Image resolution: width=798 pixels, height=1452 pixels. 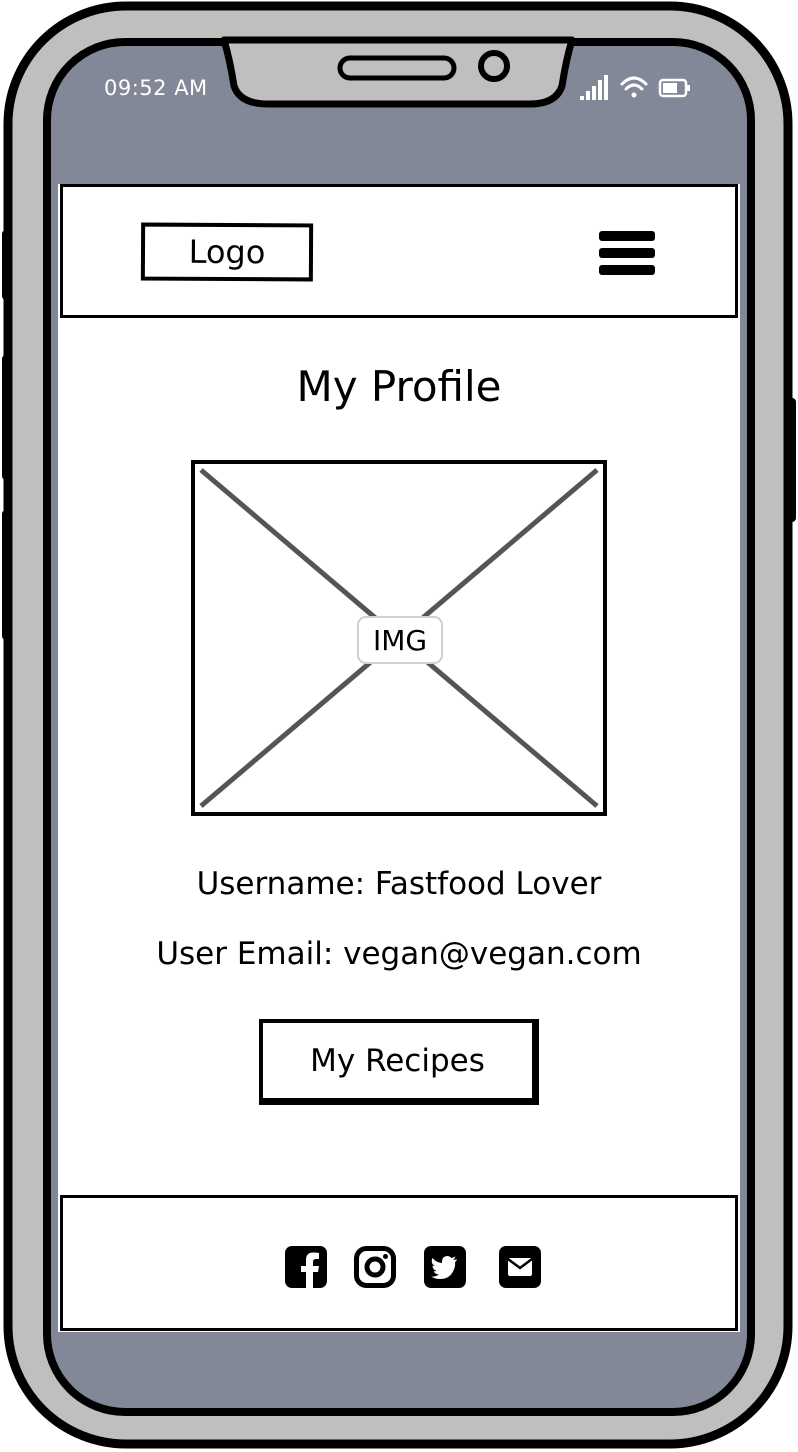 What do you see at coordinates (445, 1267) in the screenshot?
I see `twitter-icon` at bounding box center [445, 1267].